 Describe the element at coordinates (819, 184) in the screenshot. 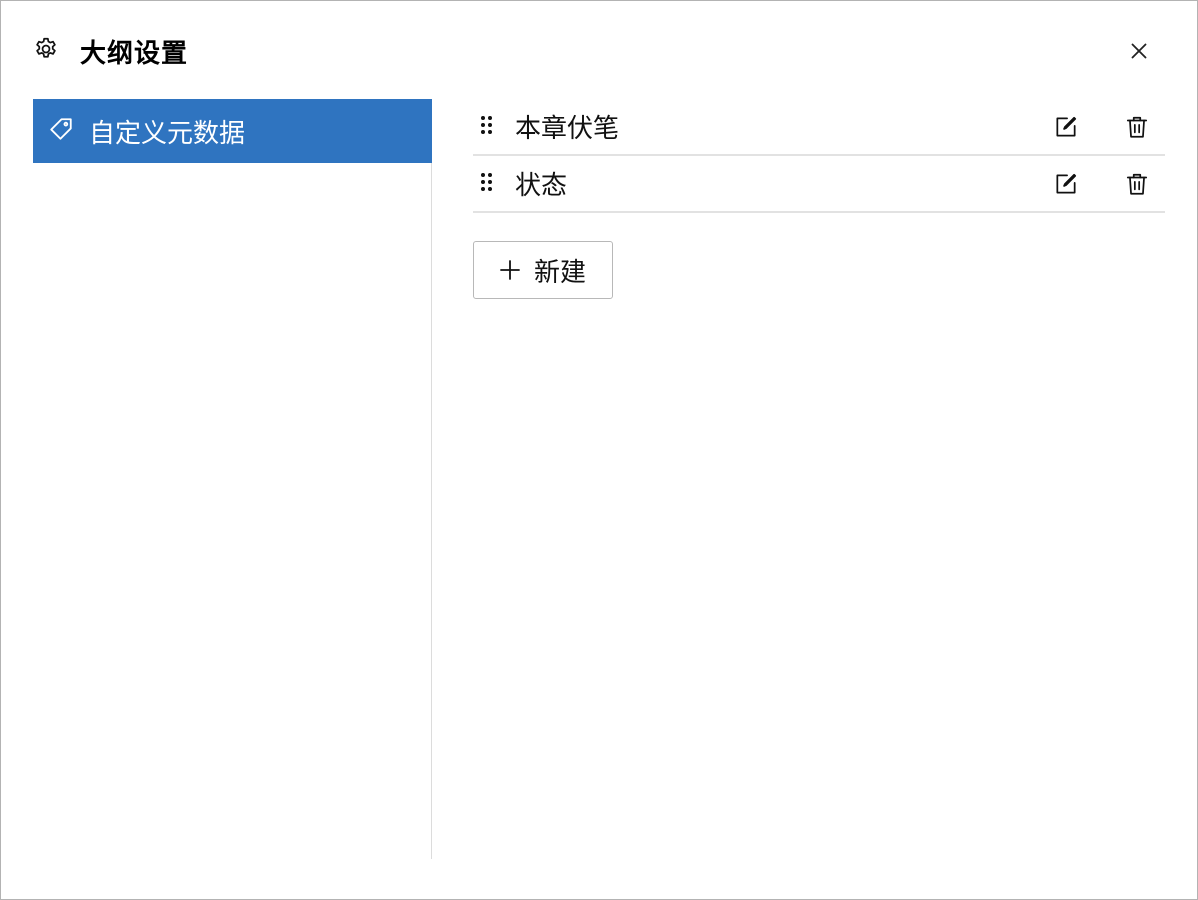

I see `list-item: 状态` at that location.